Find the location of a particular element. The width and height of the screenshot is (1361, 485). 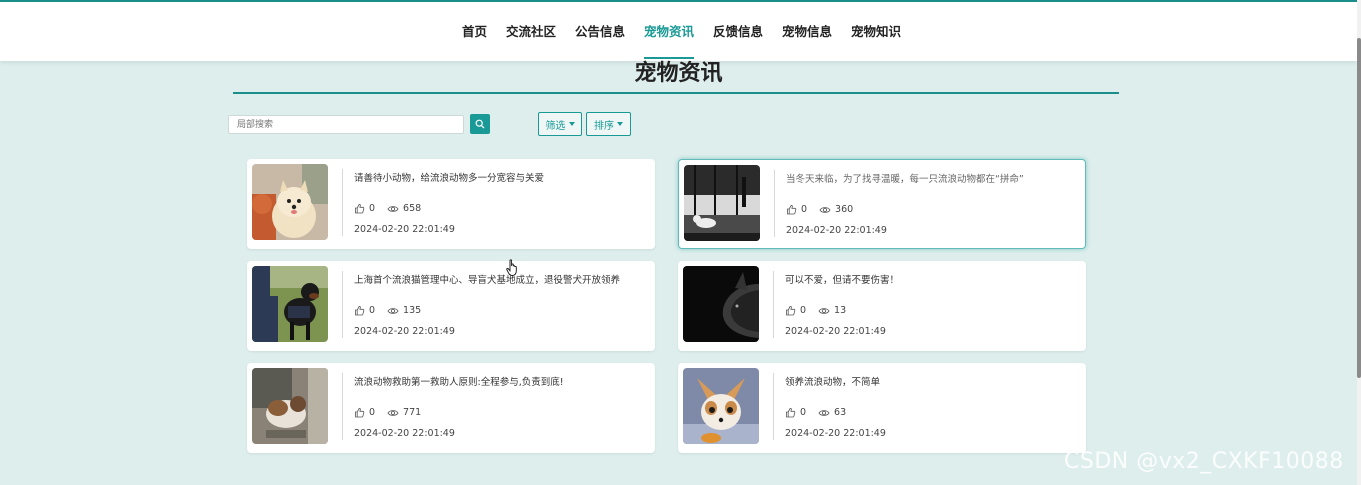

sort-label: 排序 is located at coordinates (604, 126).